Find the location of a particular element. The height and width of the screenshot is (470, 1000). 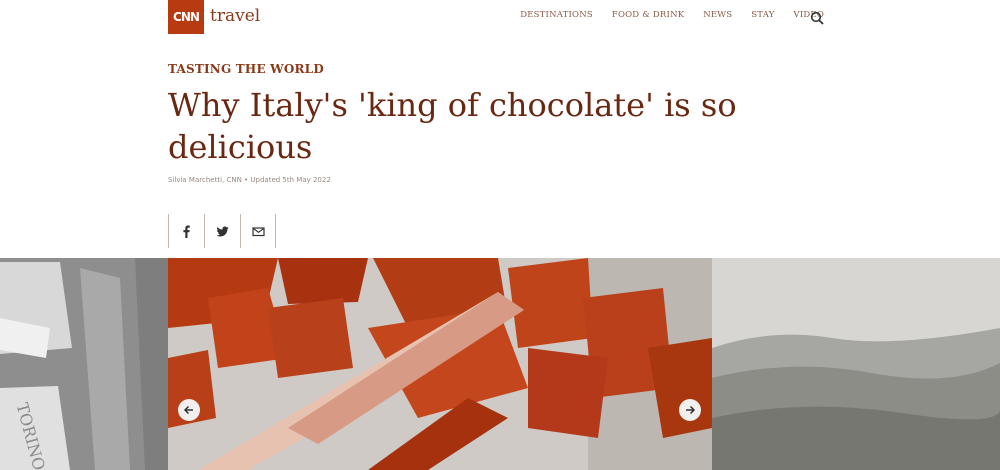

search-icon is located at coordinates (817, 17).